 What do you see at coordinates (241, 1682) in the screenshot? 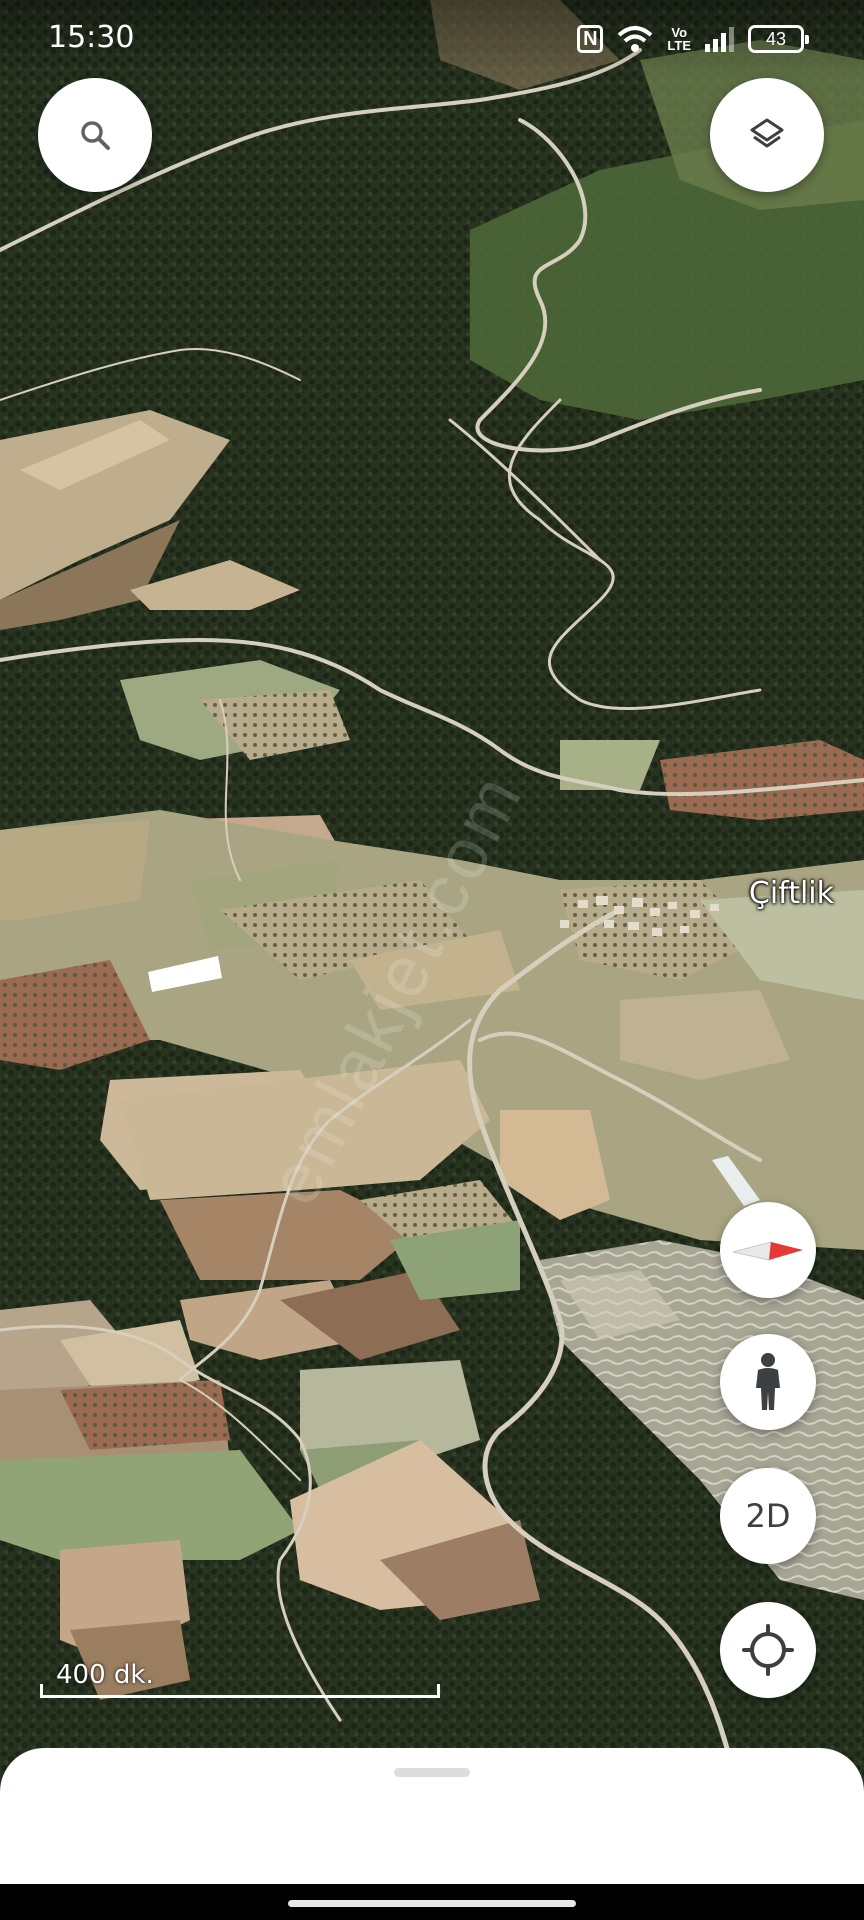
I see `scale-bar: 400 dk.` at bounding box center [241, 1682].